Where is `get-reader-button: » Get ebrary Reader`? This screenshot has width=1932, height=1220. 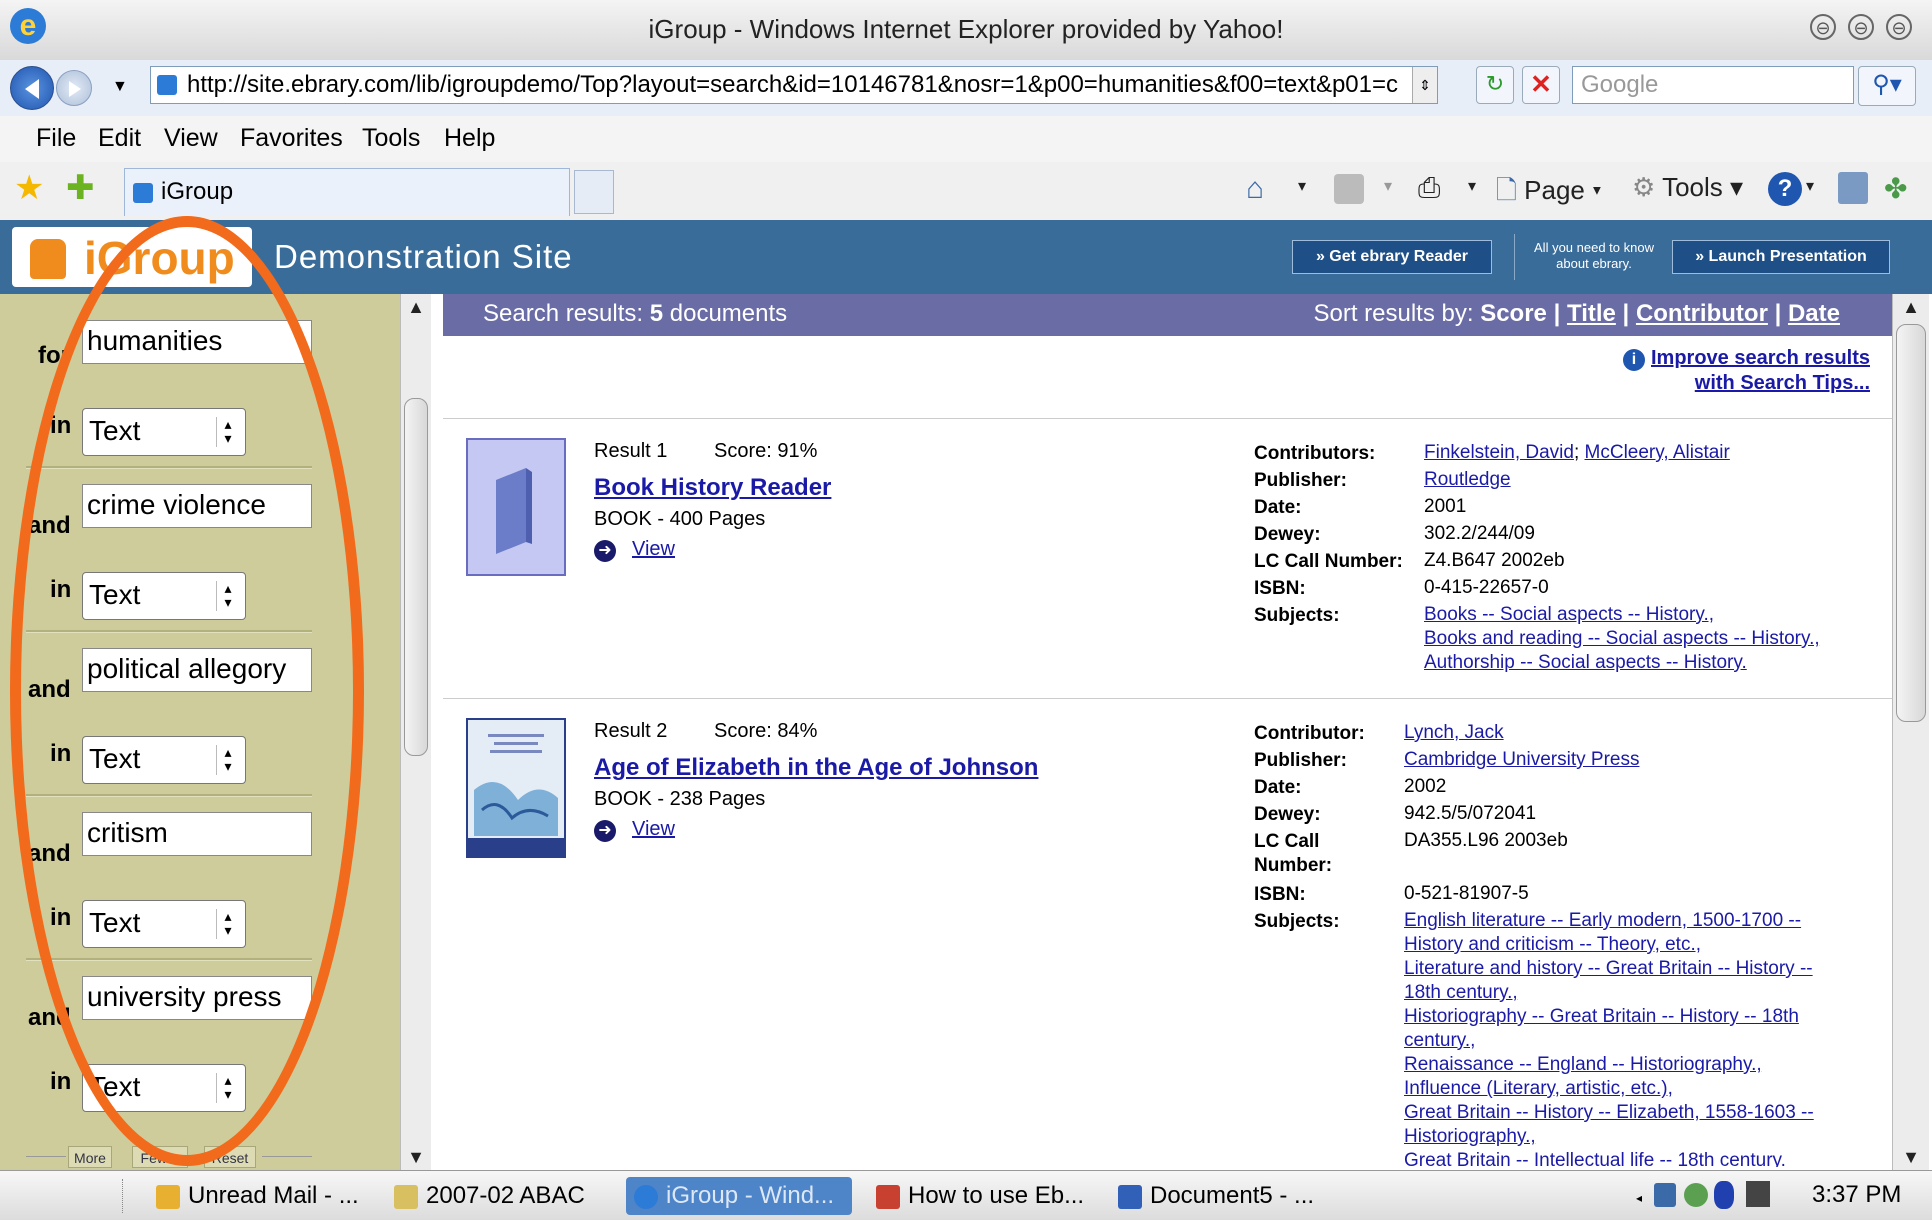 get-reader-button: » Get ebrary Reader is located at coordinates (1392, 257).